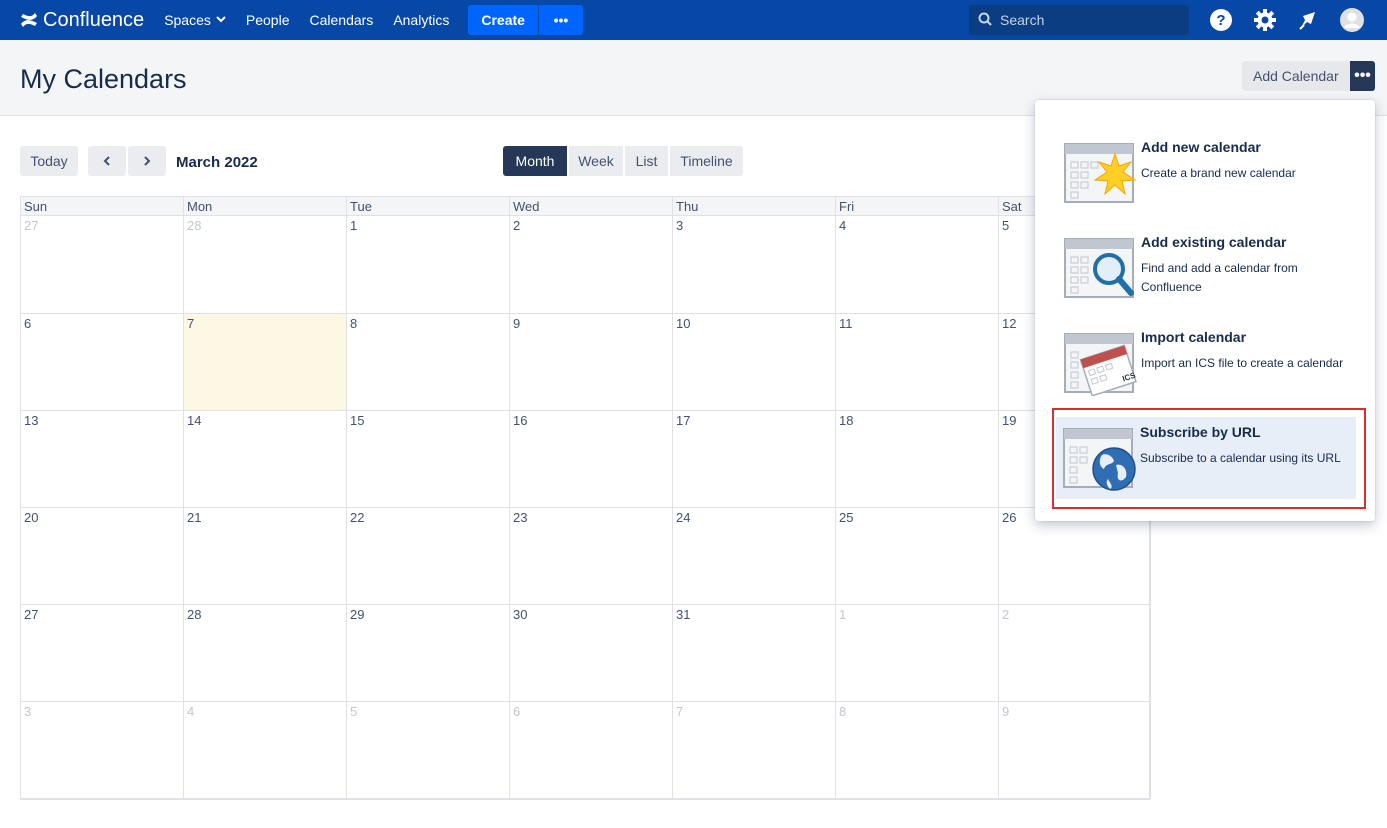 The image size is (1387, 828). Describe the element at coordinates (1296, 76) in the screenshot. I see `add-calendar-button: Add Calendar` at that location.